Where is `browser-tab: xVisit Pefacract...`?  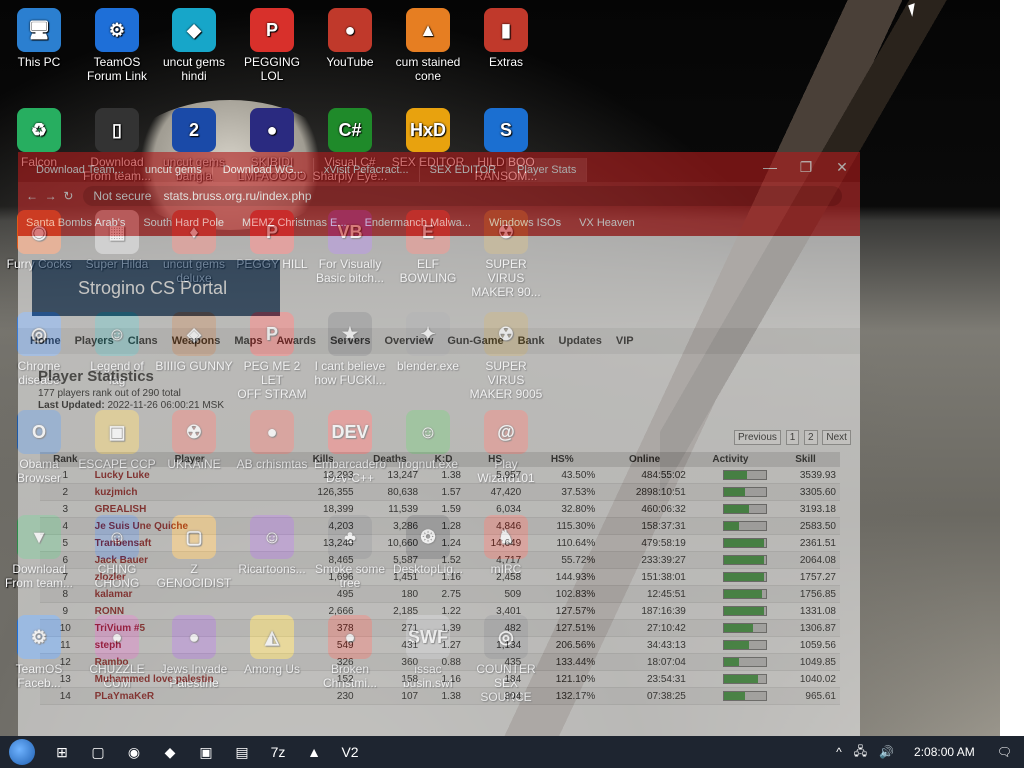 browser-tab: xVisit Pefacract... is located at coordinates (367, 170).